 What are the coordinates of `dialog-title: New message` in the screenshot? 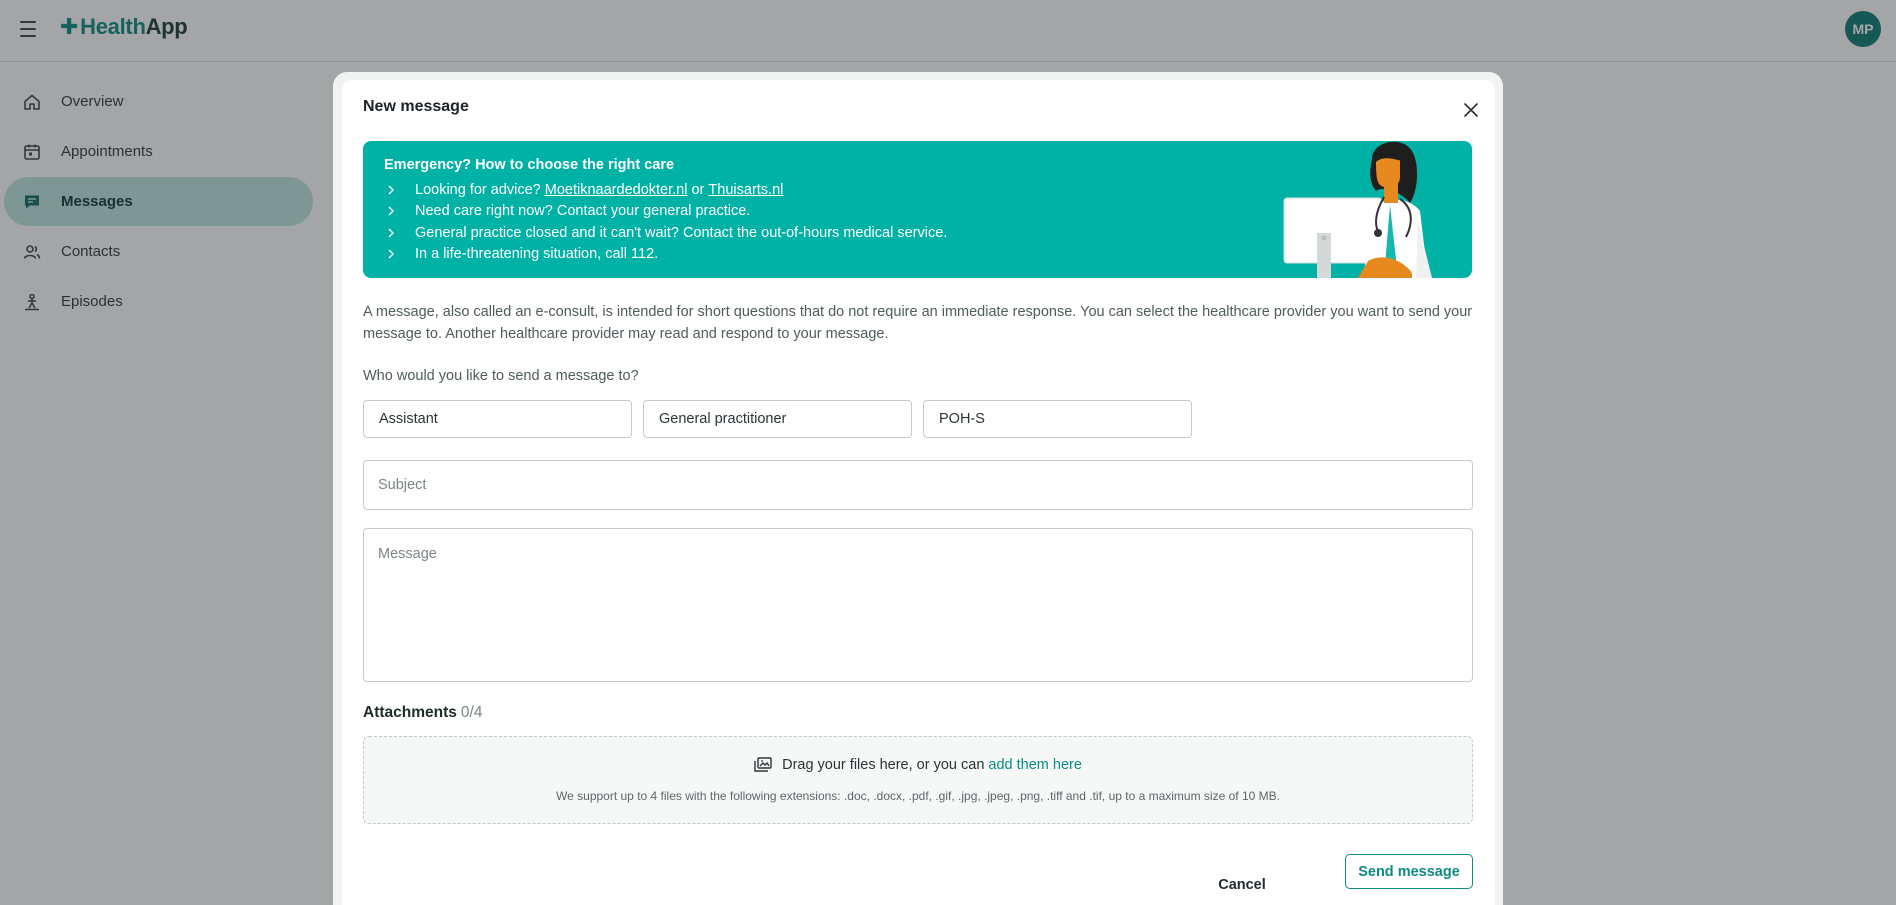 It's located at (416, 106).